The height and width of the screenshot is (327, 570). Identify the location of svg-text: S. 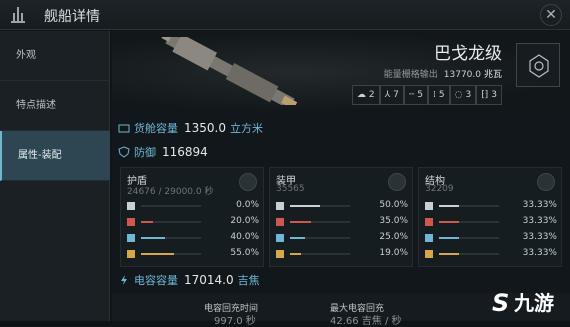
(500, 303).